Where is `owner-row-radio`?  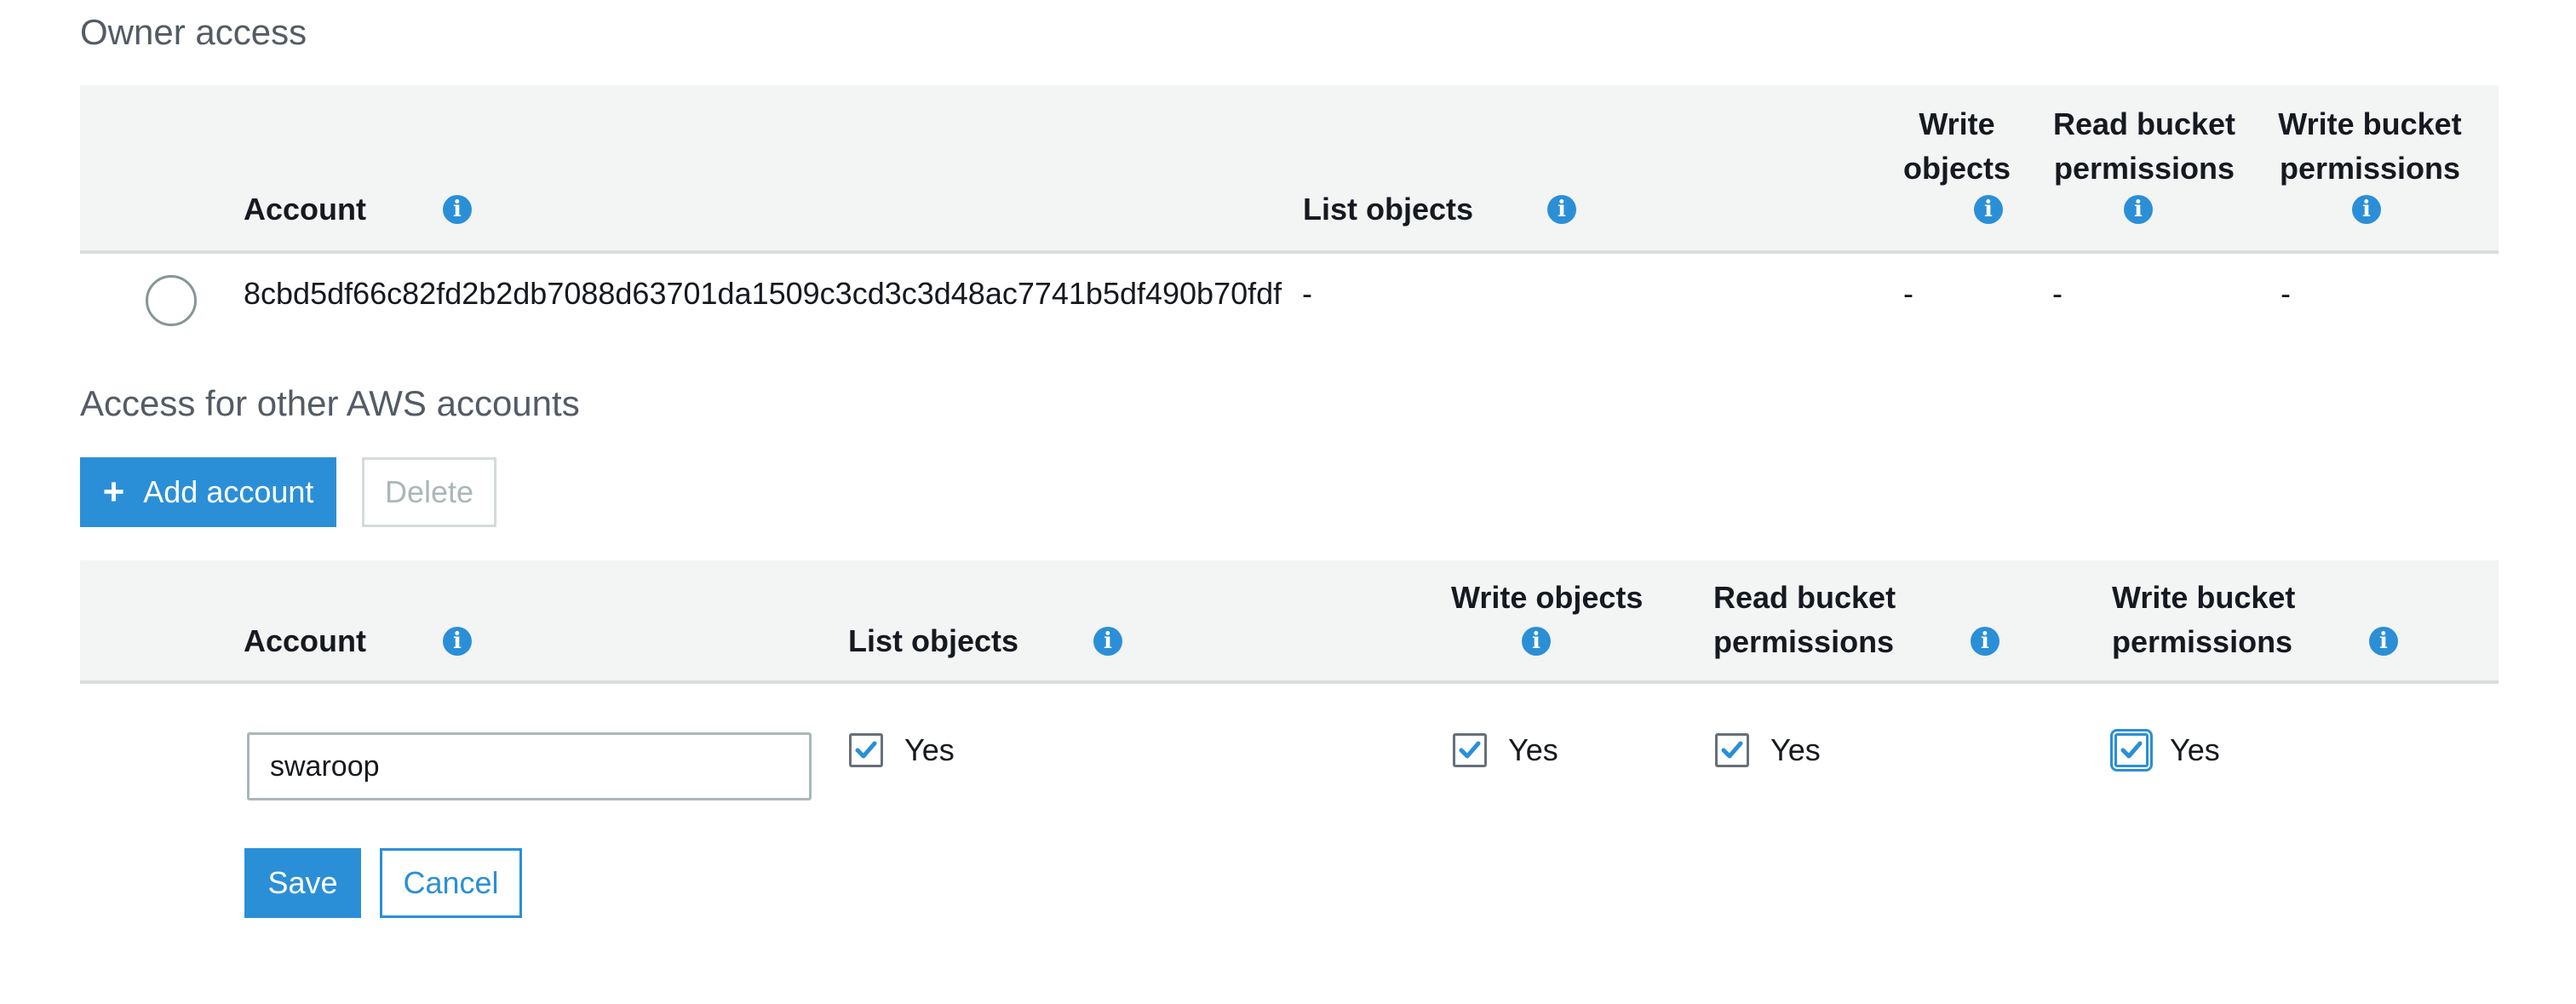
owner-row-radio is located at coordinates (171, 300).